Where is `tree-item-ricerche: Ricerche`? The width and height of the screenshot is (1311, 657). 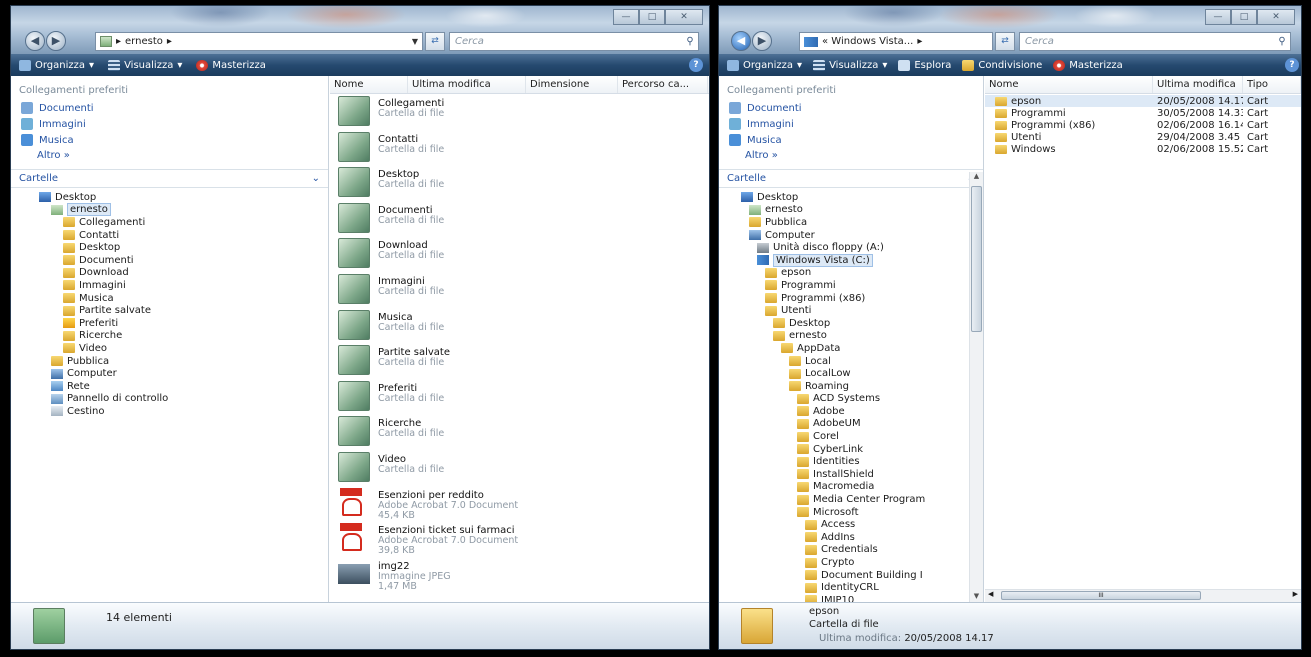 tree-item-ricerche: Ricerche is located at coordinates (183, 336).